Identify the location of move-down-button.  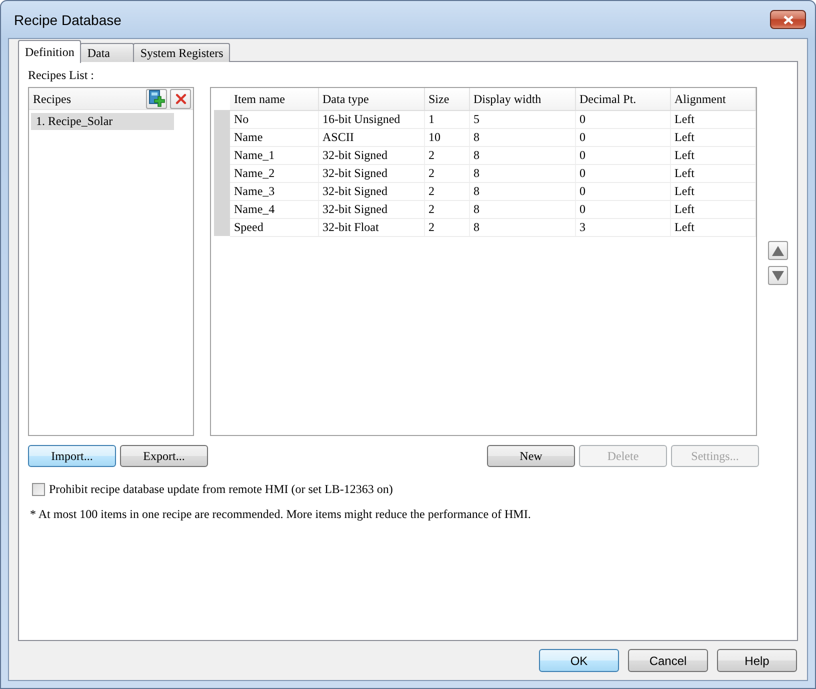
(778, 275).